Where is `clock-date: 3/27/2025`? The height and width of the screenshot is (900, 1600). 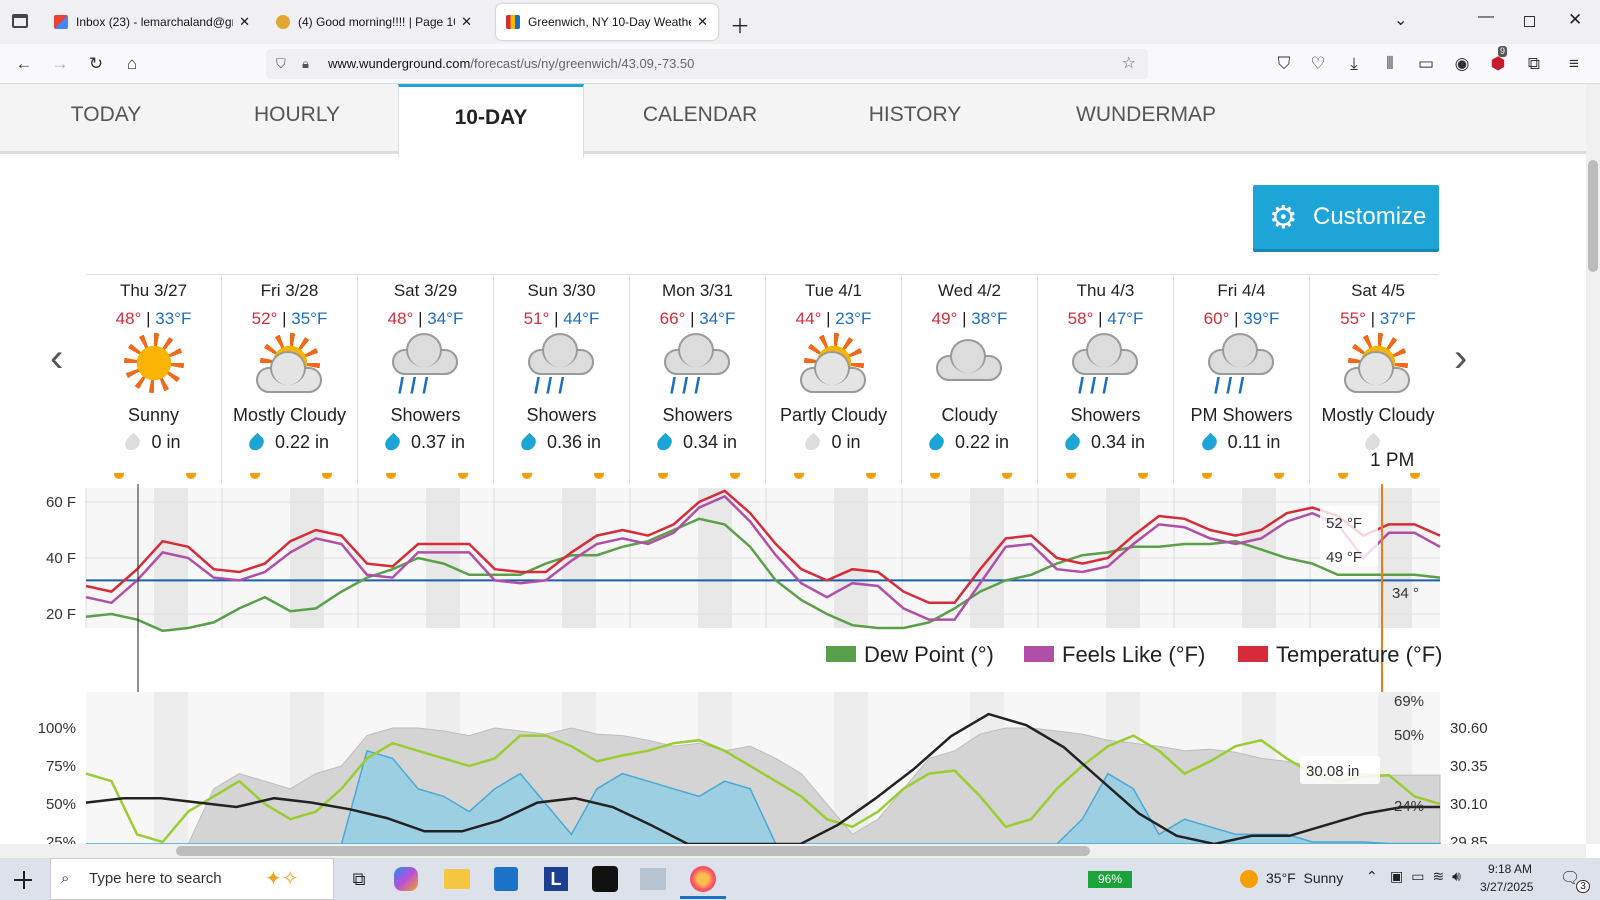 clock-date: 3/27/2025 is located at coordinates (1506, 887).